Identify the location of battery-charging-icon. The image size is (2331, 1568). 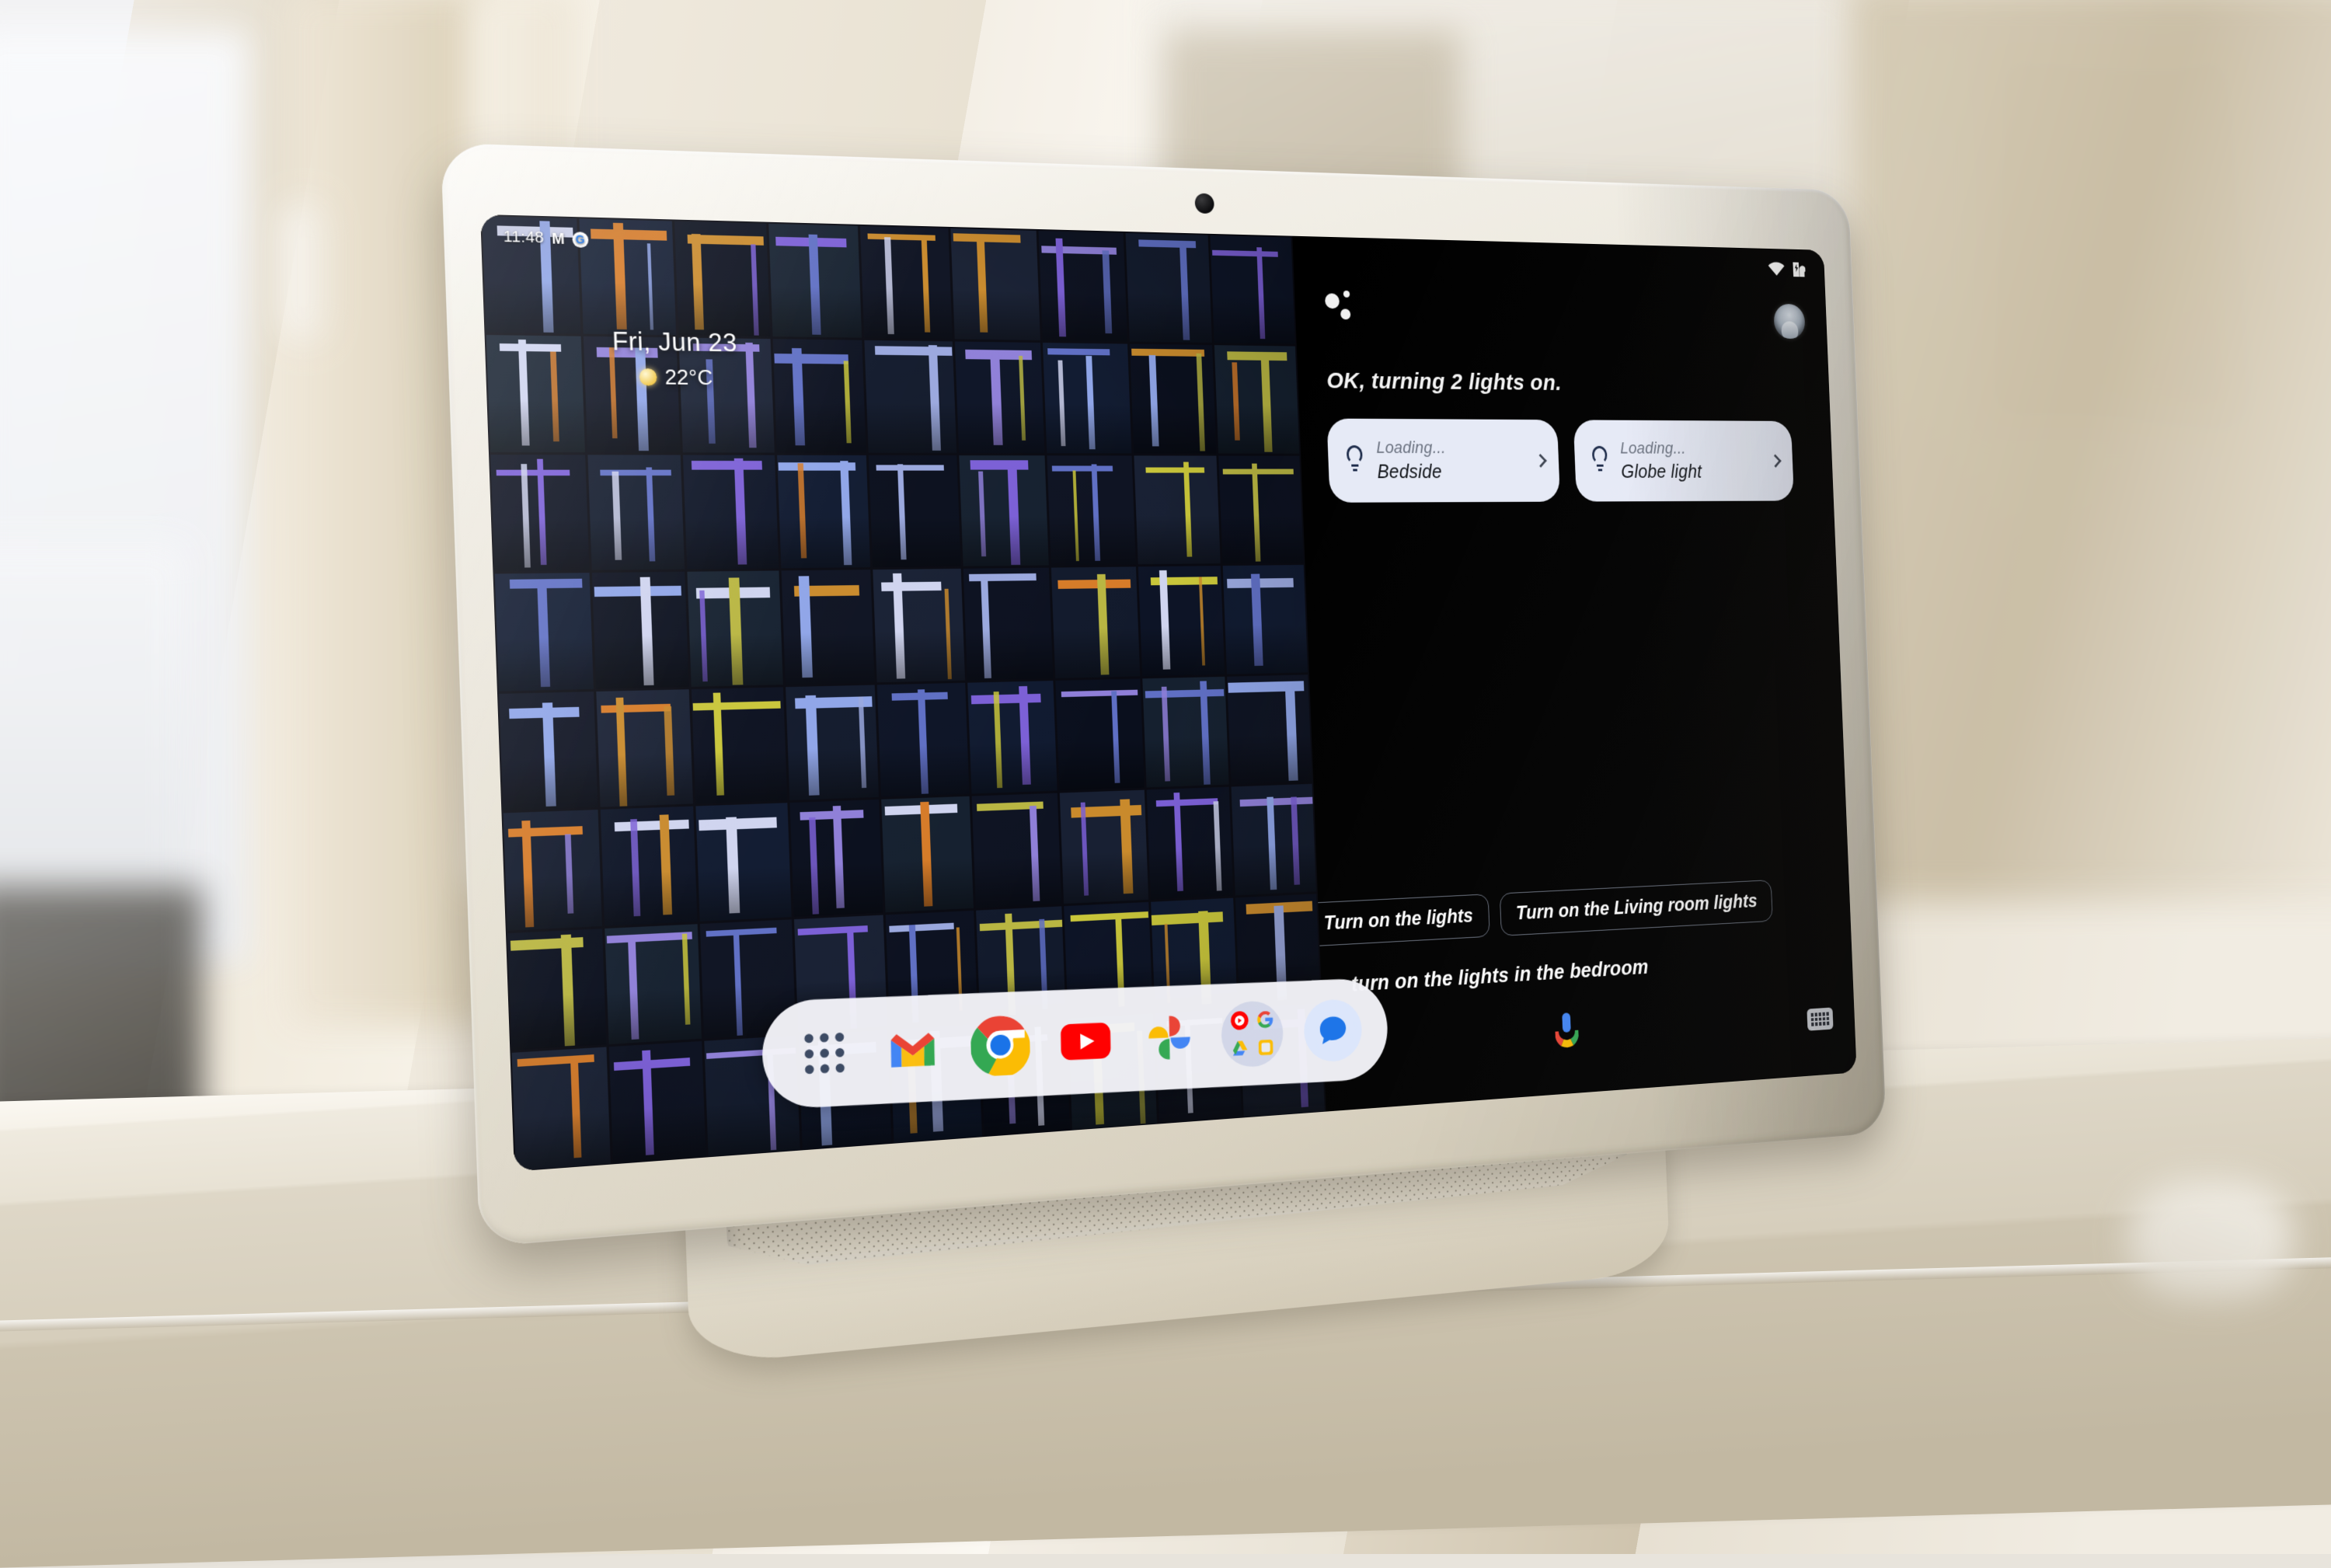
(1799, 270).